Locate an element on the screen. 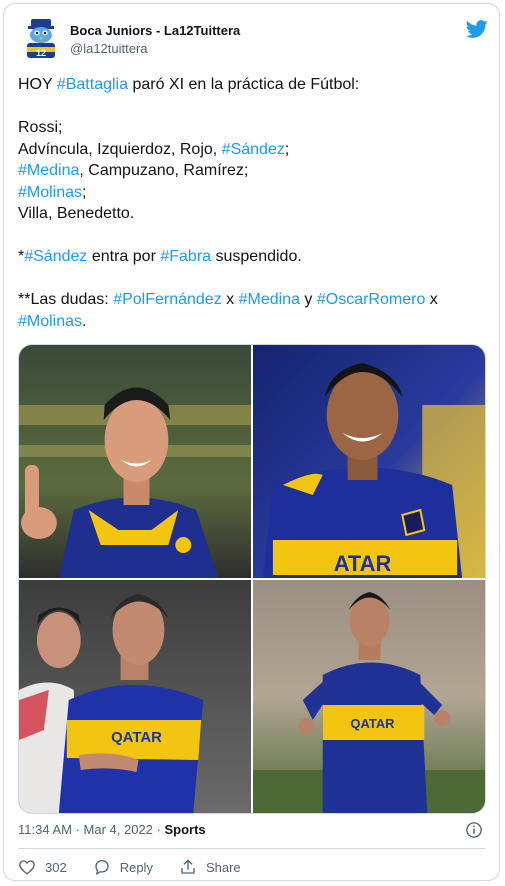  share-button: Share is located at coordinates (210, 867).